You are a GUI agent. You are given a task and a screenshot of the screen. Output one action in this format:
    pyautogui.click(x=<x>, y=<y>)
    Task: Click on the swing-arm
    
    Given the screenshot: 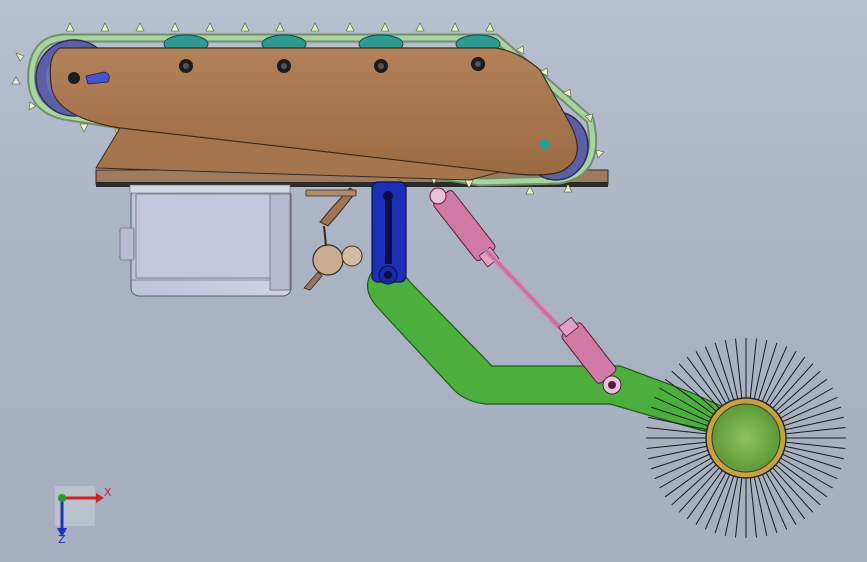 What is the action you would take?
    pyautogui.click(x=552, y=352)
    